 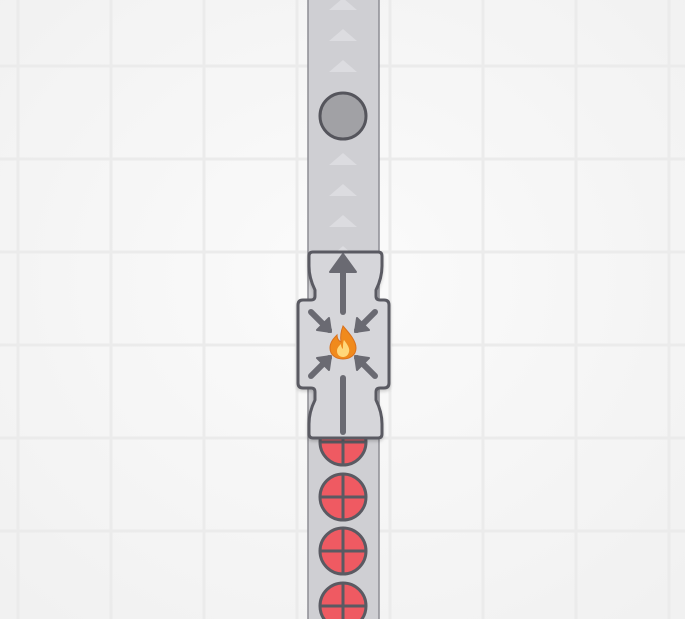 I want to click on furnace-machine, so click(x=343, y=345).